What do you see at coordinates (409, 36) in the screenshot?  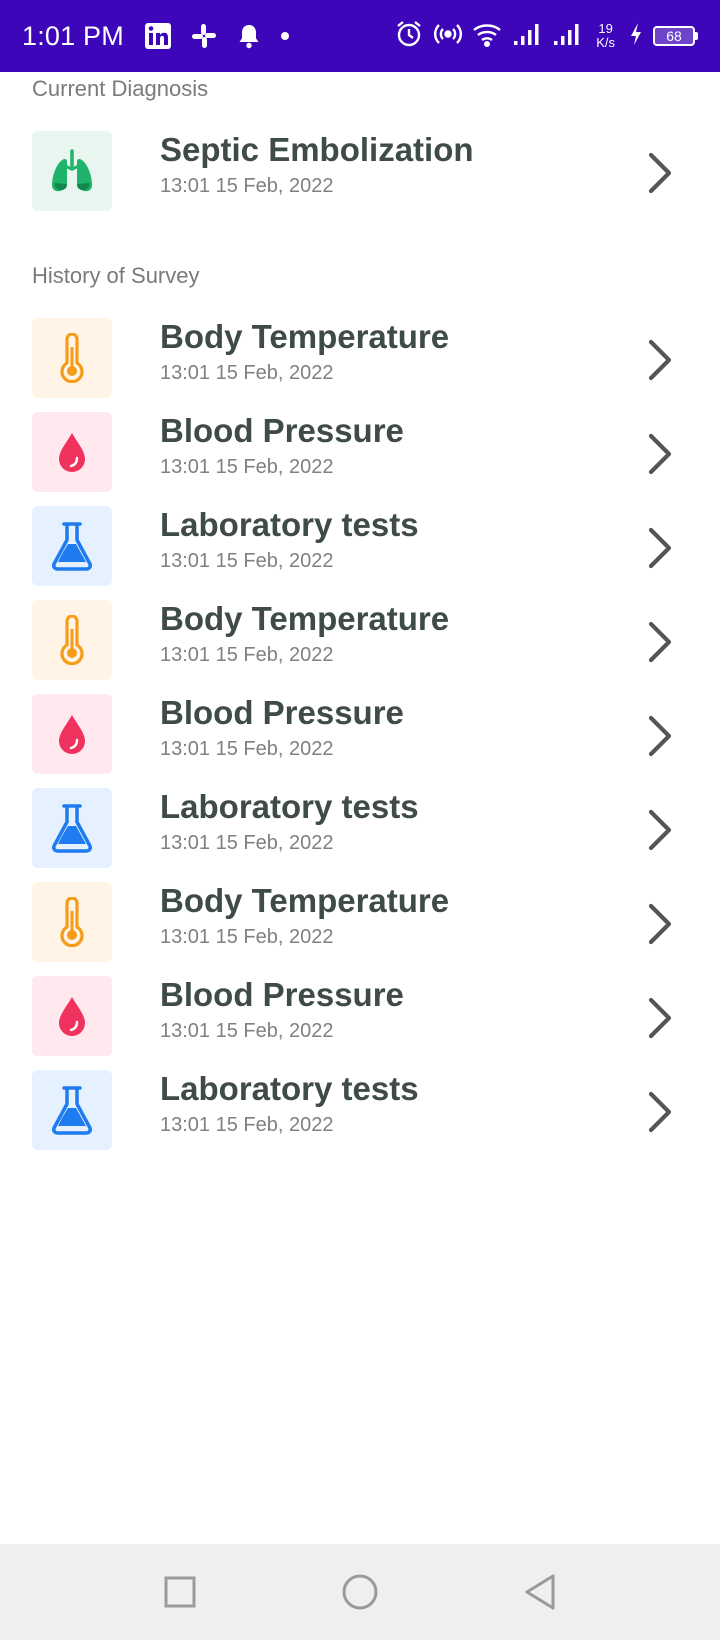 I see `alarm-icon` at bounding box center [409, 36].